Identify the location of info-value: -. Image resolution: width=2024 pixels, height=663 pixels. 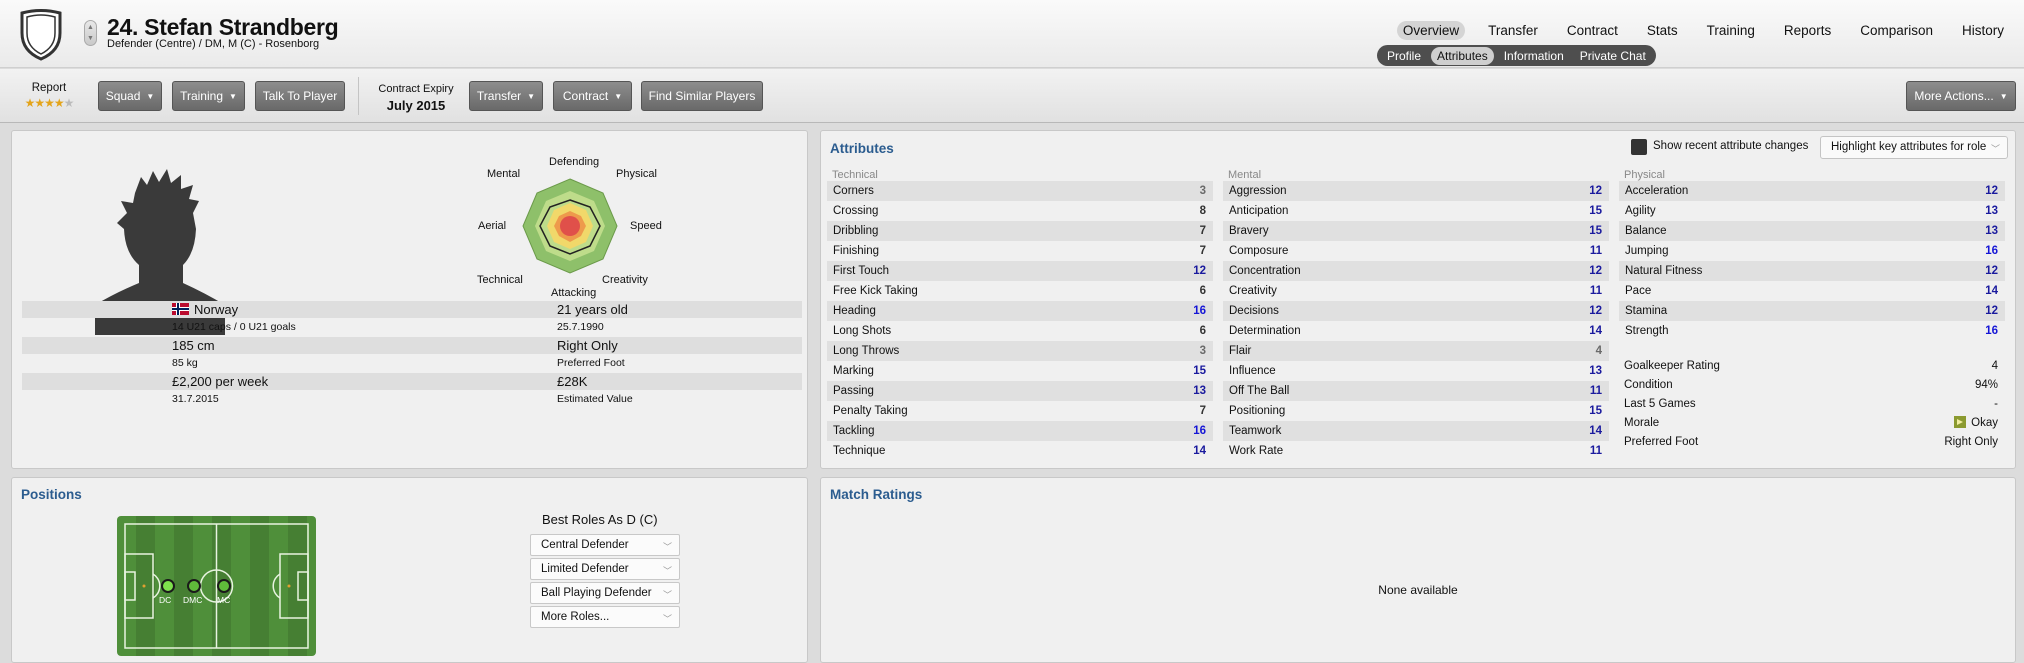
(1996, 404).